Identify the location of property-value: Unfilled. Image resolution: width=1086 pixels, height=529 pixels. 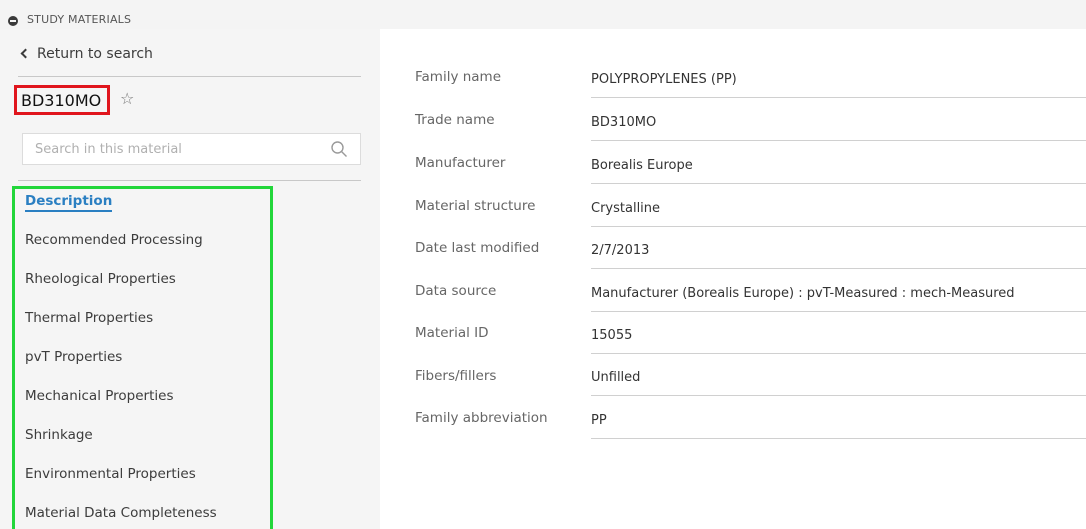
(616, 377).